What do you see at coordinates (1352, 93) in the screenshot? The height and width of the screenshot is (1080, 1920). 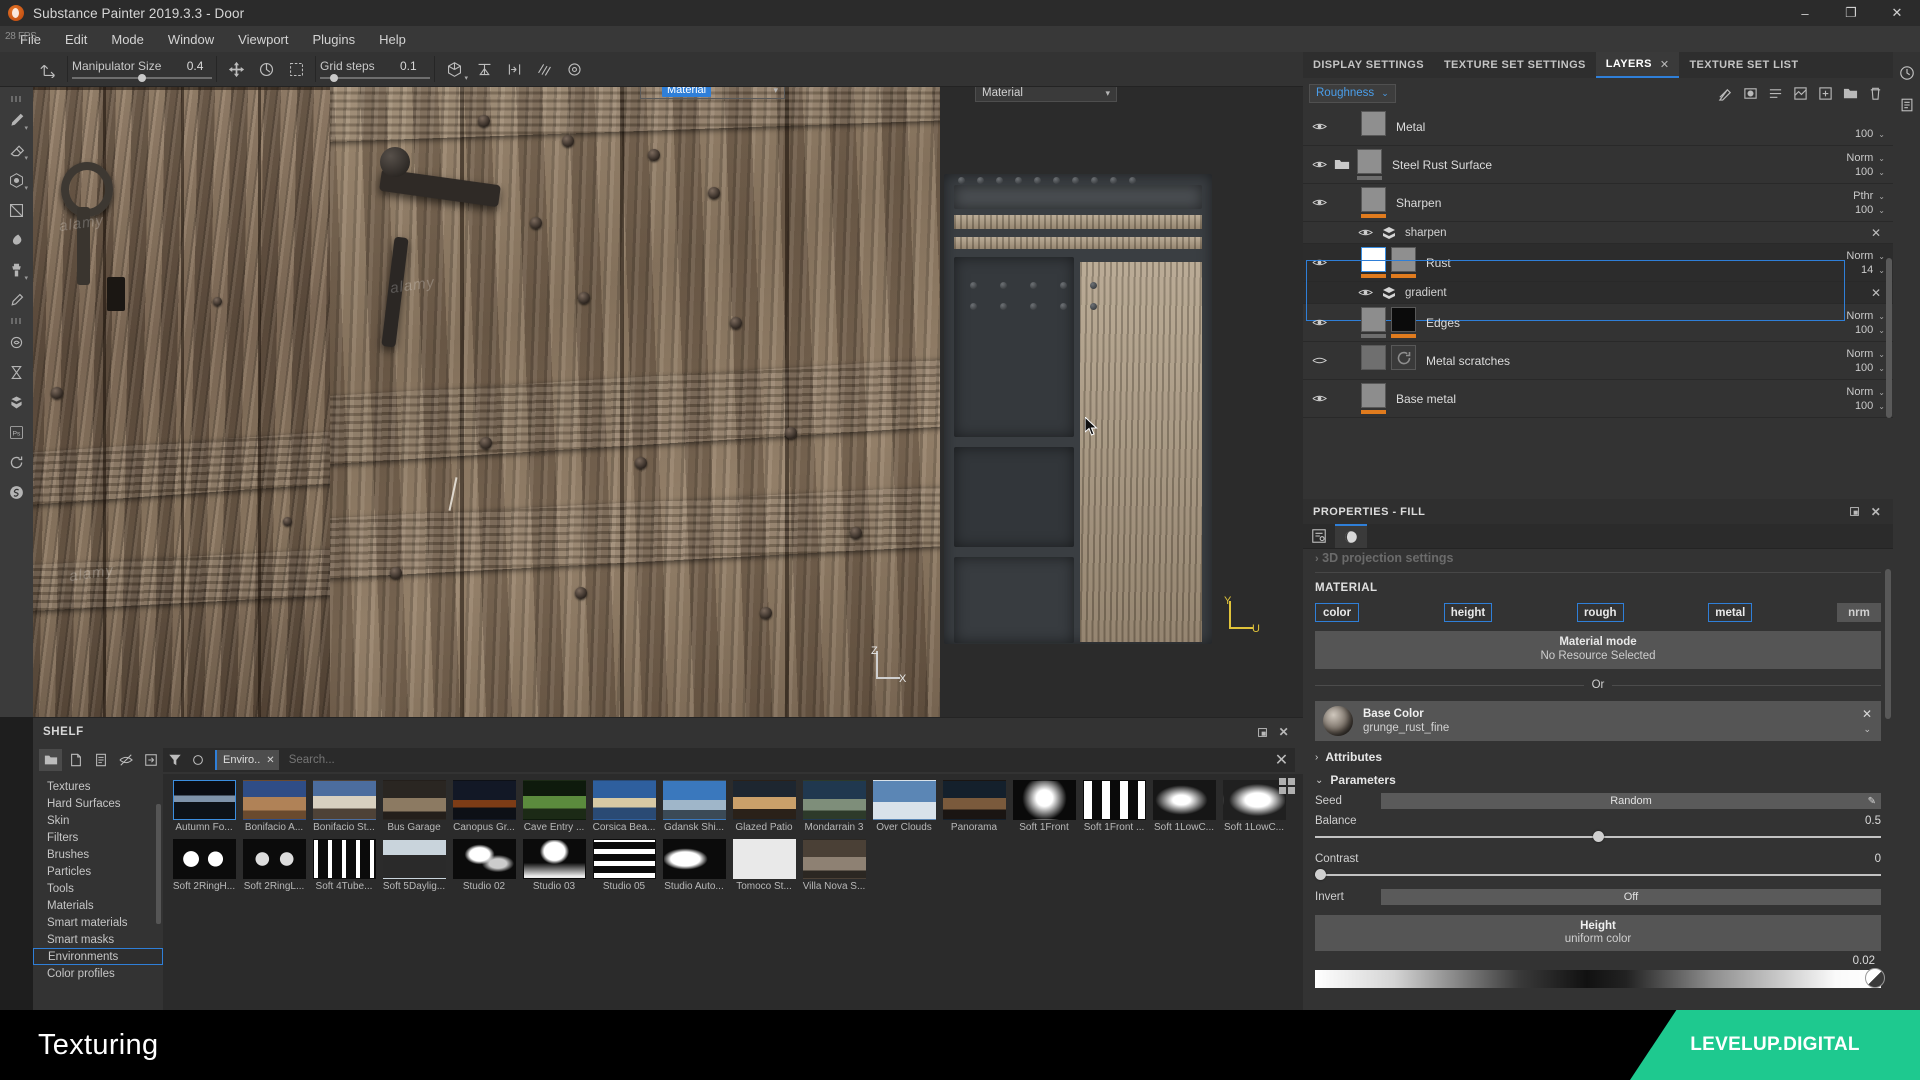 I see `channel-dropdown: Roughness ⌄` at bounding box center [1352, 93].